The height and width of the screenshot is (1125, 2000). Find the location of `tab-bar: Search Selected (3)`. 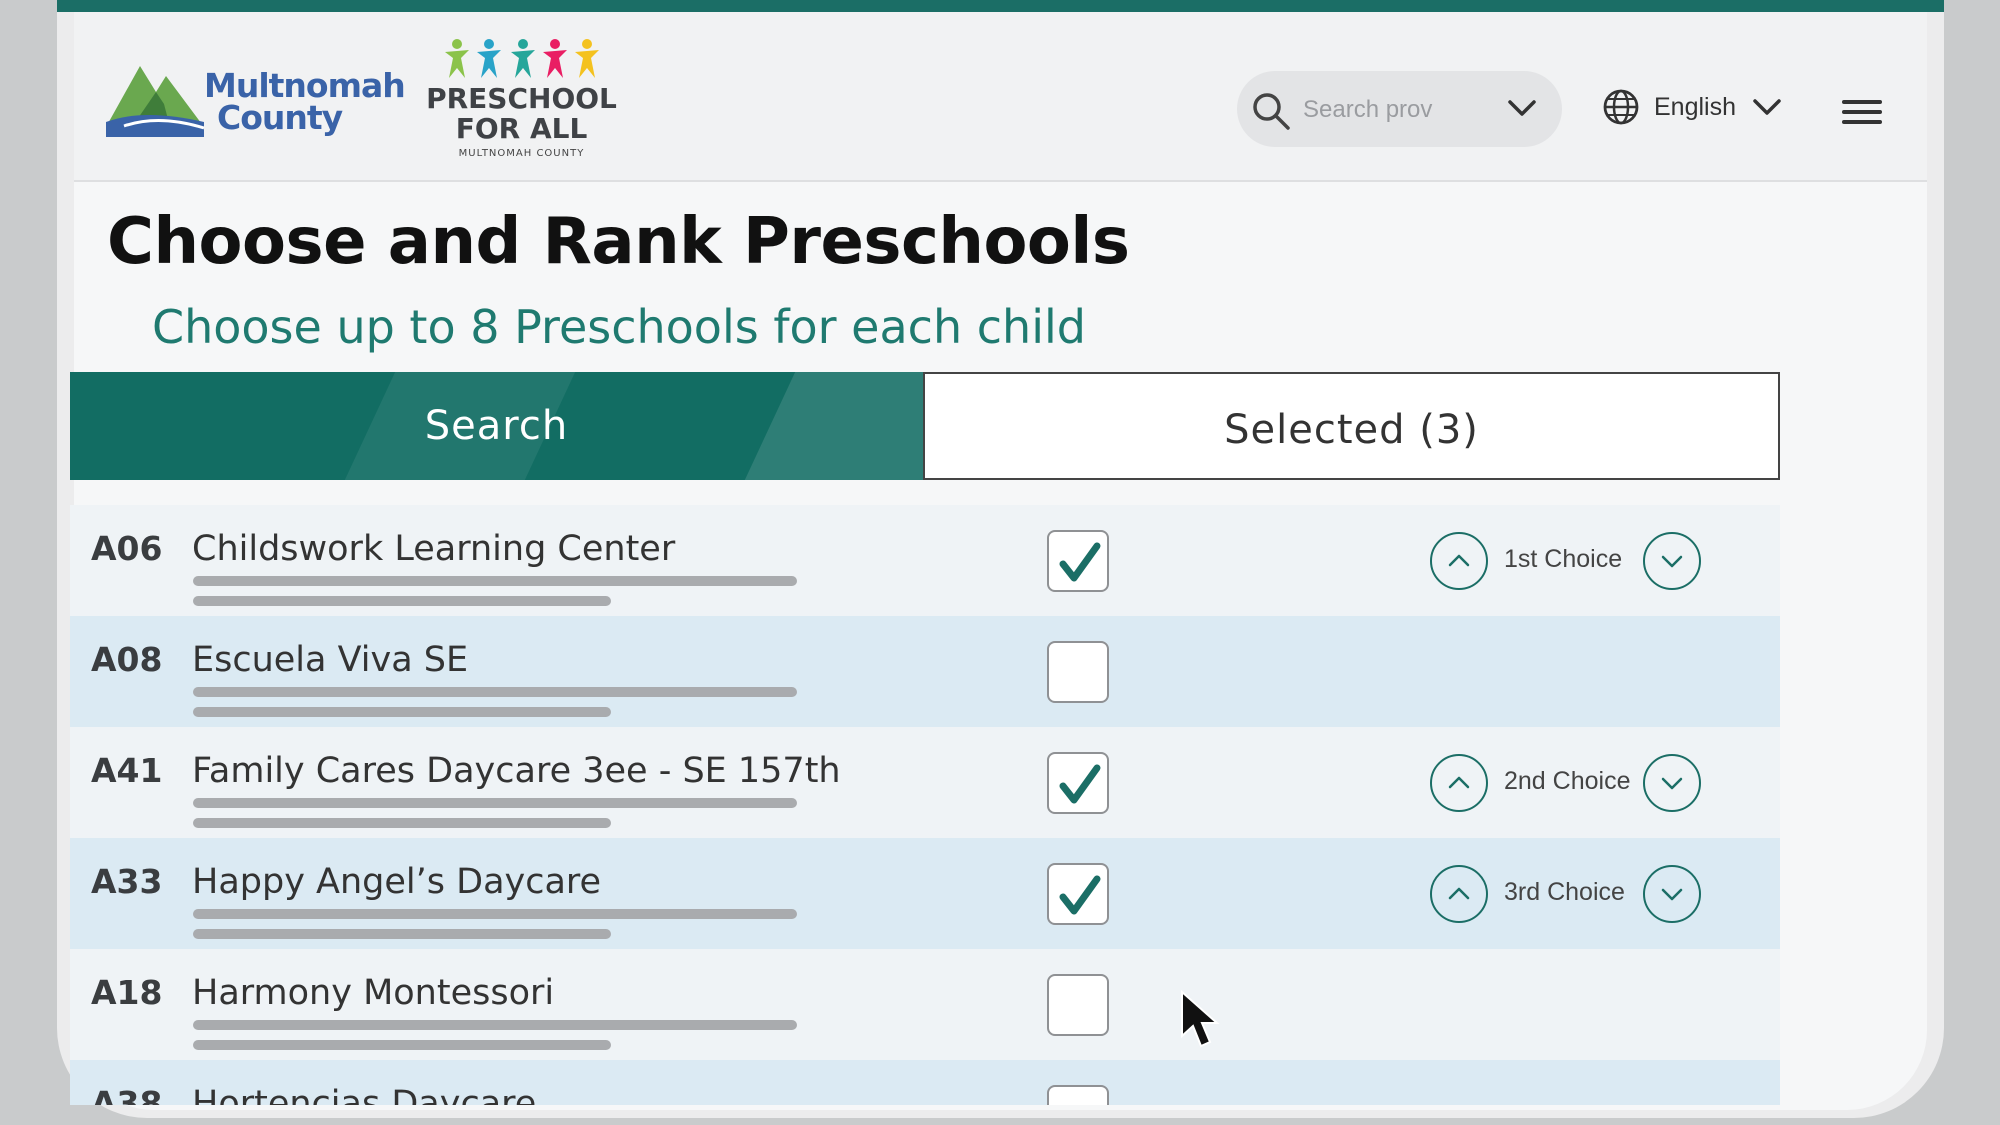

tab-bar: Search Selected (3) is located at coordinates (925, 426).